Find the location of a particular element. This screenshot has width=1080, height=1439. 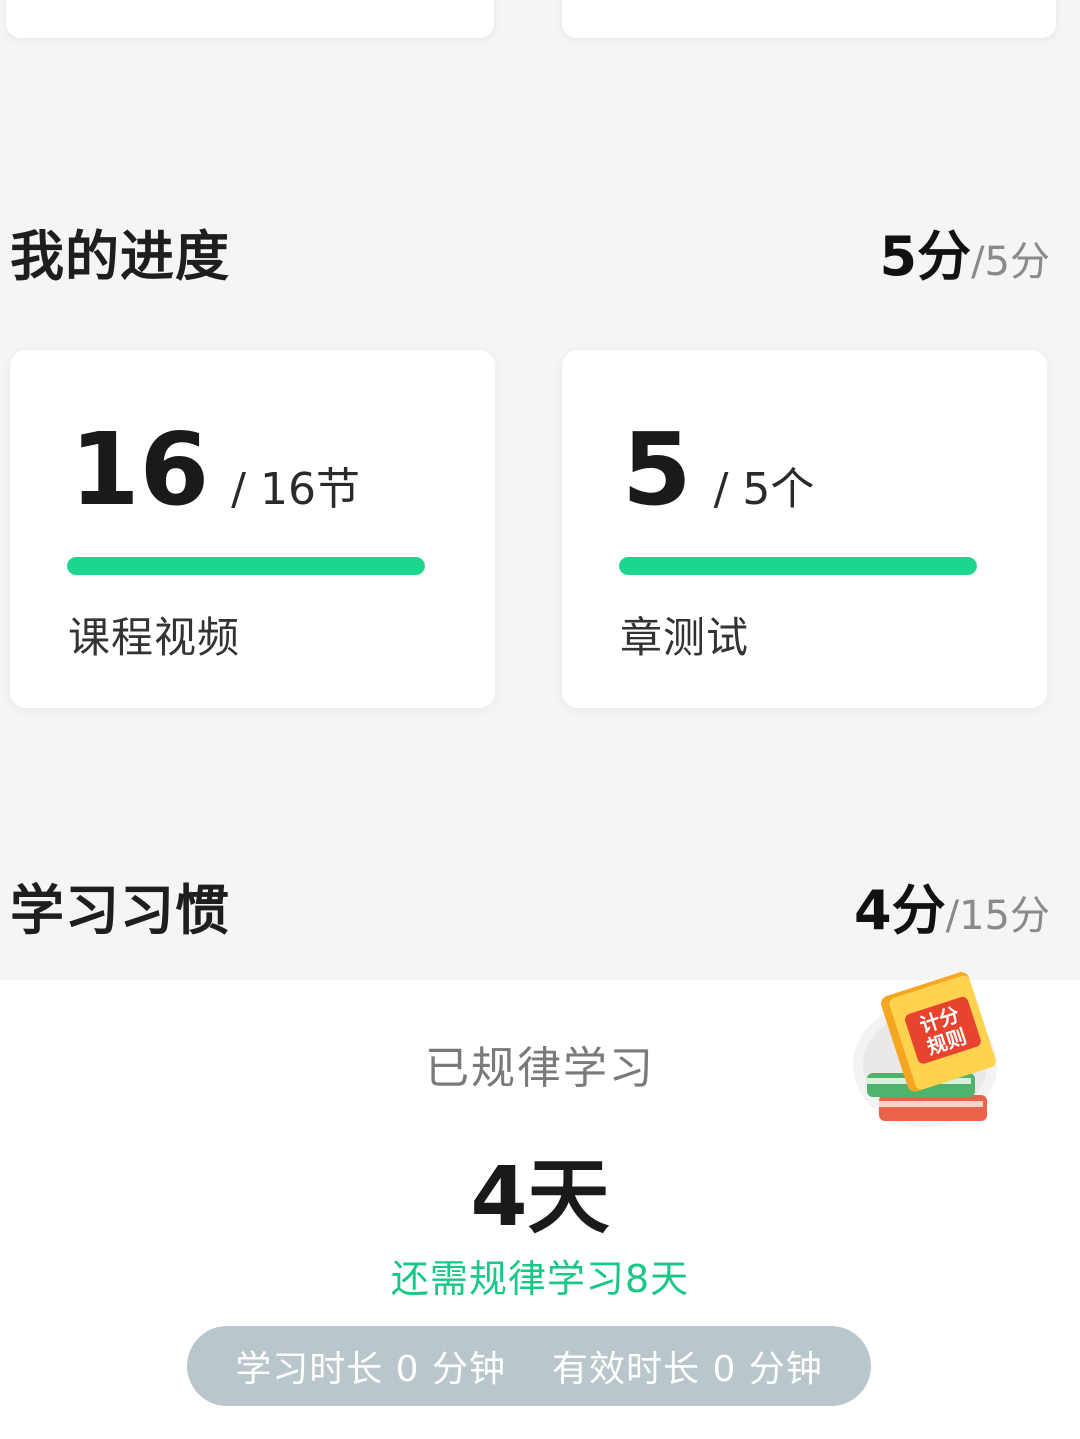

progress-title: 我的进度 is located at coordinates (120, 256).